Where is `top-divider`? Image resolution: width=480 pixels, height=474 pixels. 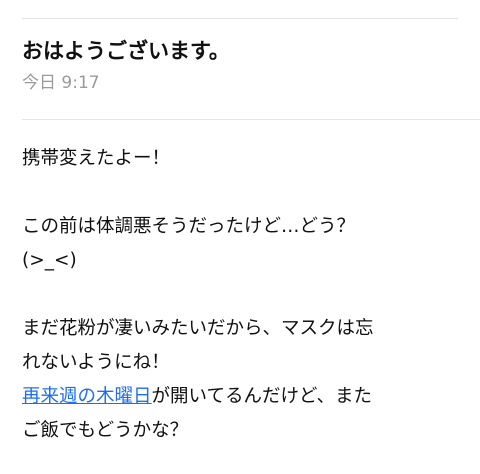 top-divider is located at coordinates (240, 18).